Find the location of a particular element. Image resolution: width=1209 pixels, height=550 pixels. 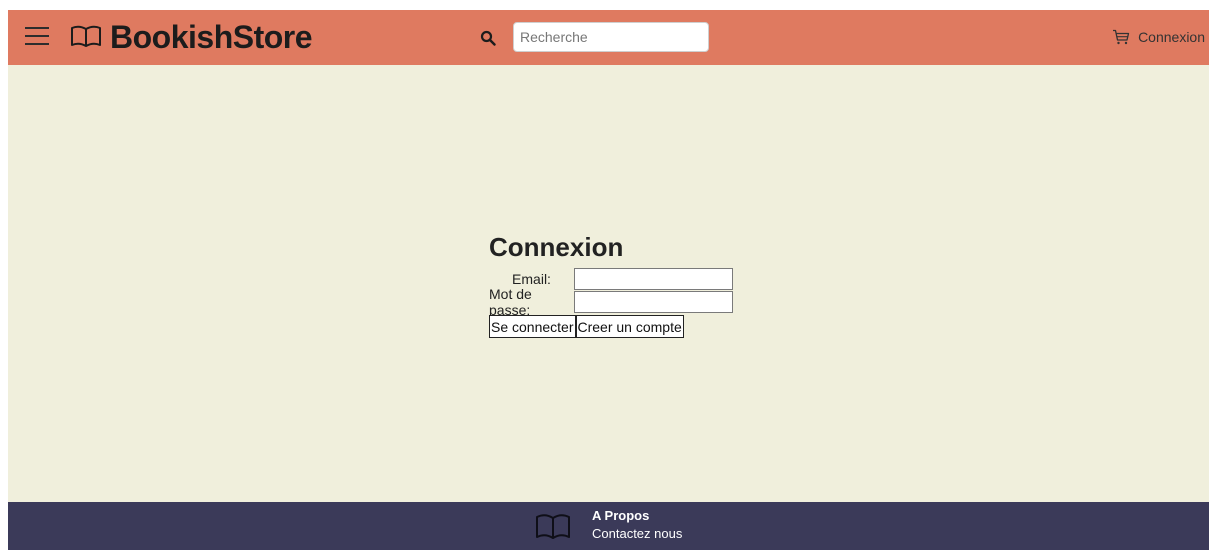

password-label: Mot de passe: is located at coordinates (510, 301).